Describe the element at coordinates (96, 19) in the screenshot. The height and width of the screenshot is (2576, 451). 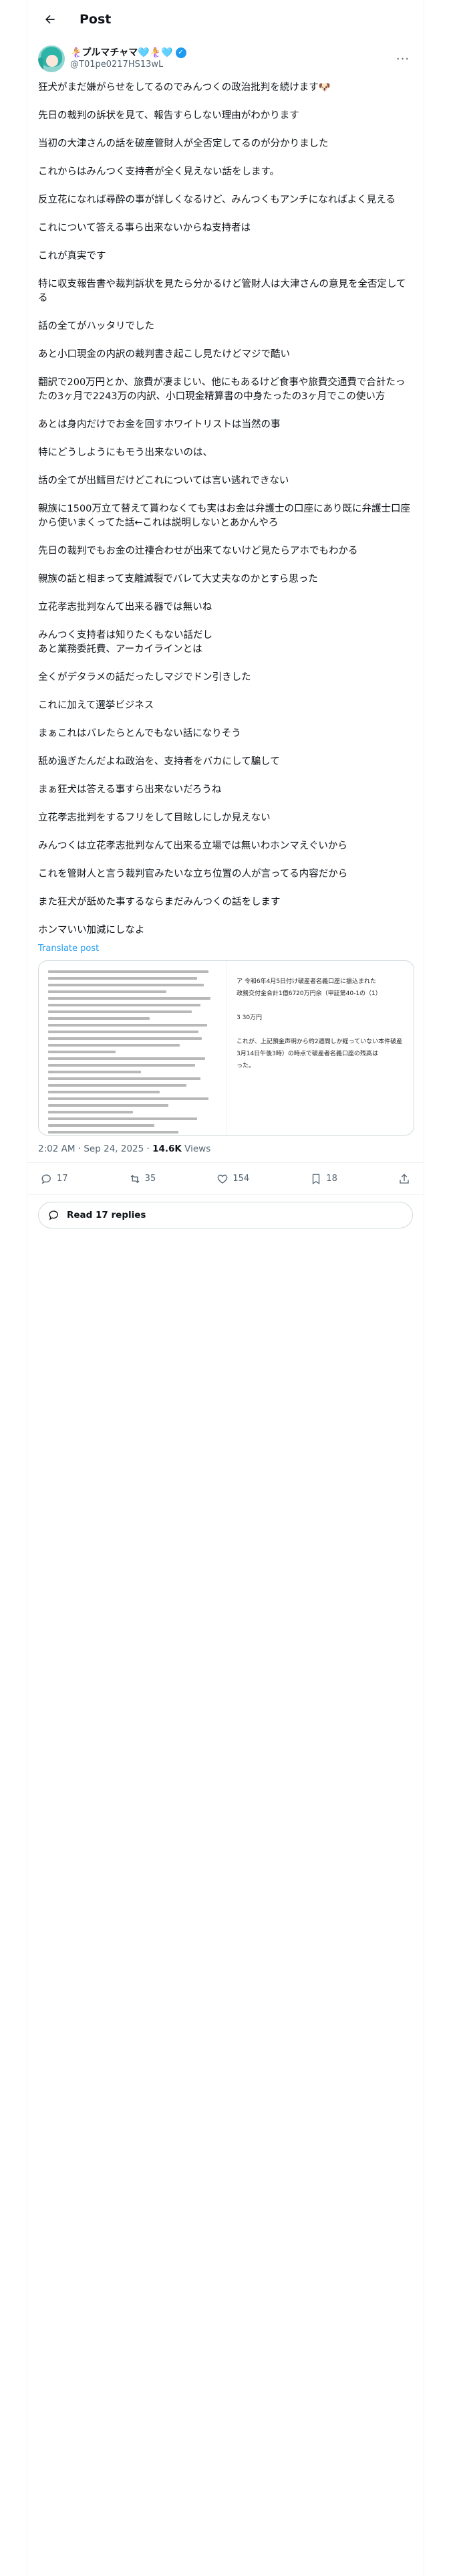
I see `page-title: Post` at that location.